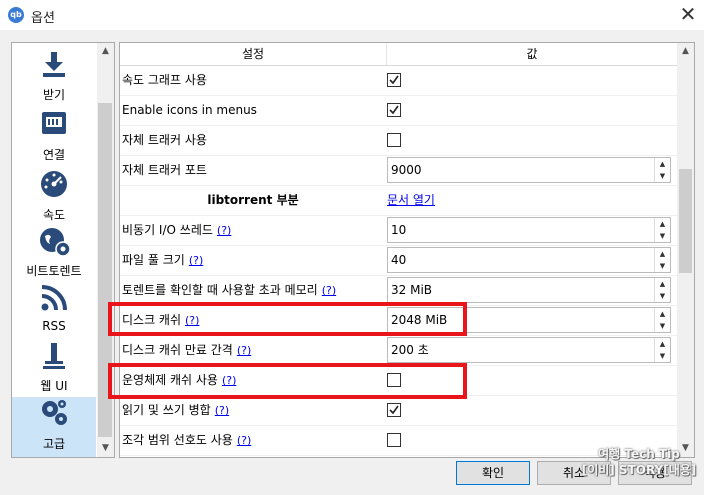 The image size is (704, 495). What do you see at coordinates (54, 64) in the screenshot?
I see `download-icon` at bounding box center [54, 64].